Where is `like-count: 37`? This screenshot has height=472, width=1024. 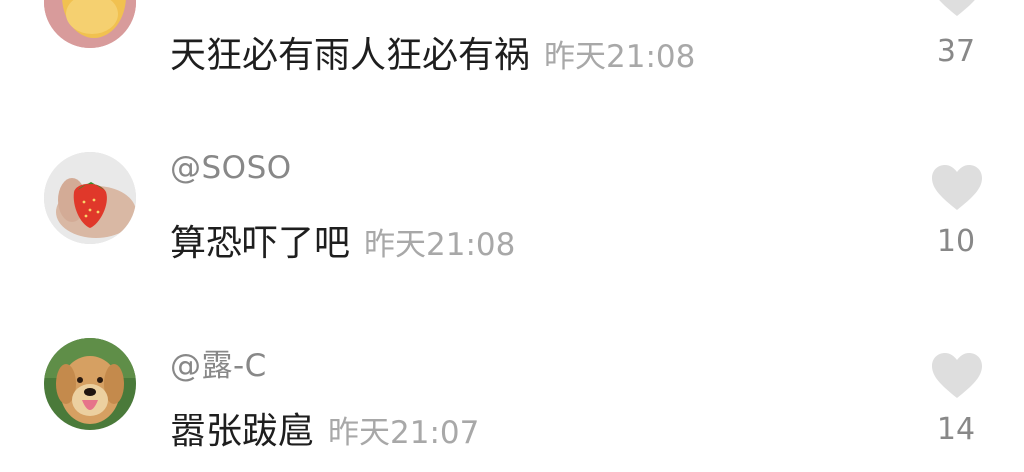 like-count: 37 is located at coordinates (956, 51).